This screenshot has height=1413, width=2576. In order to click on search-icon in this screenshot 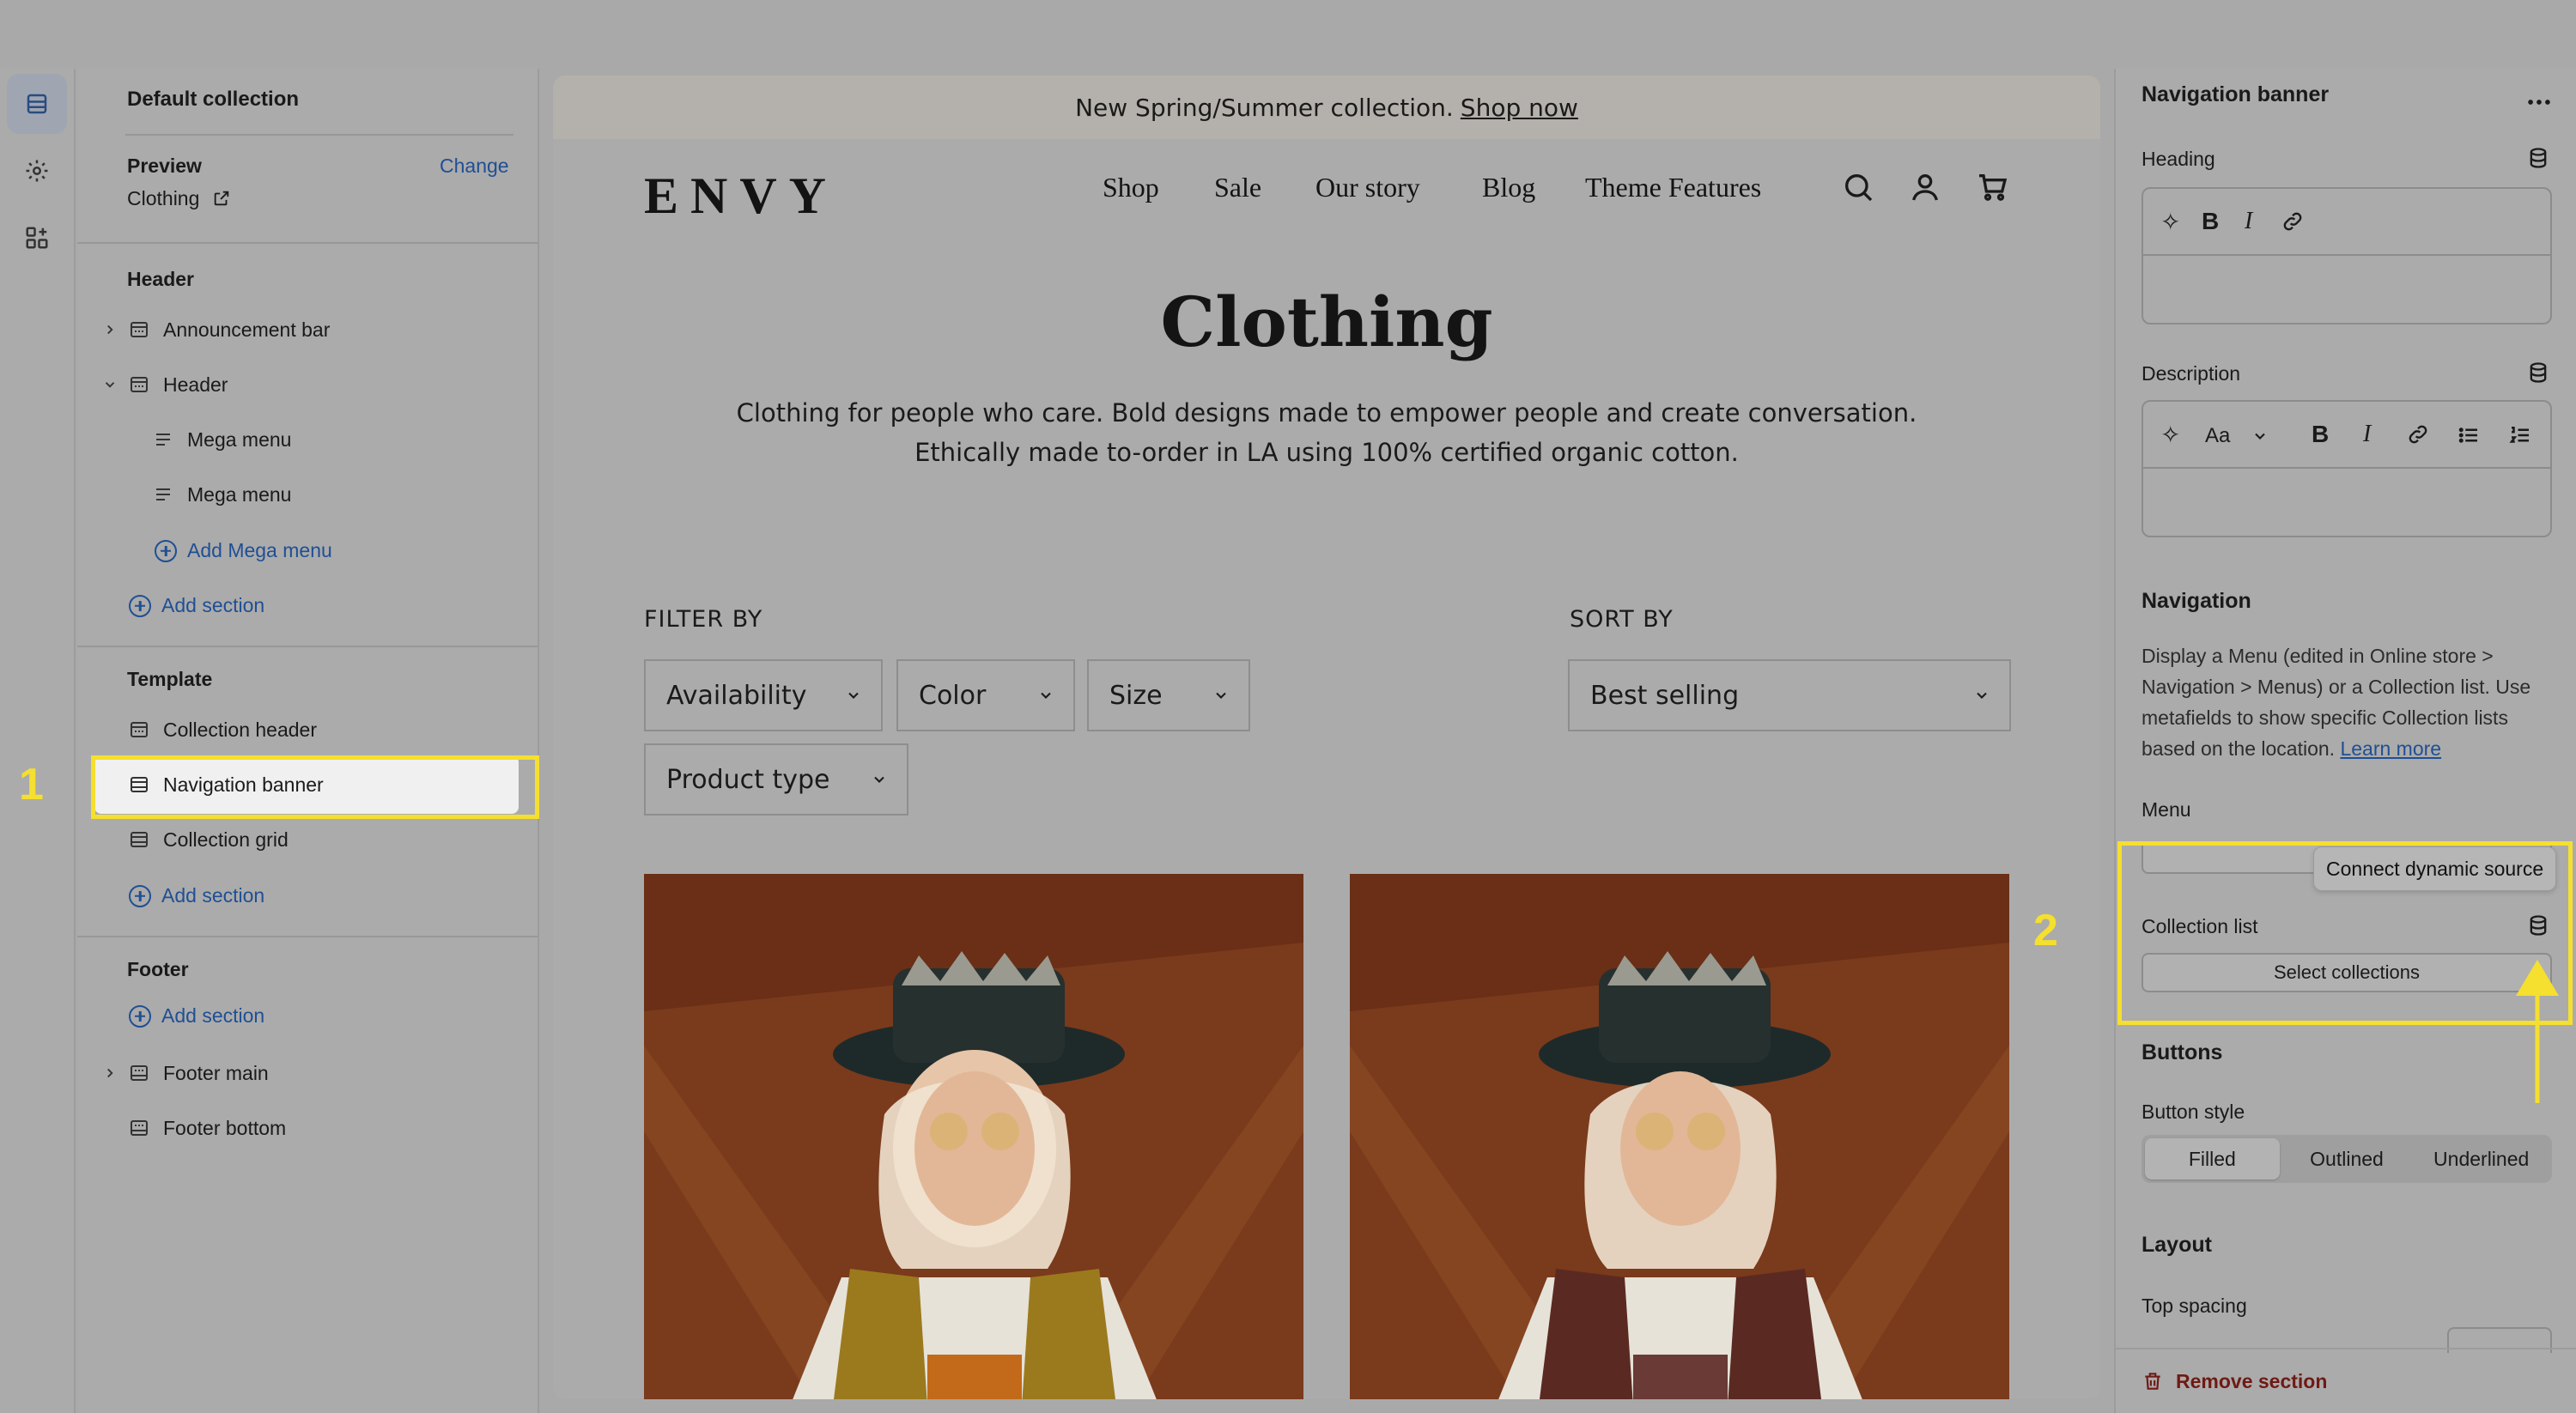, I will do `click(1858, 187)`.